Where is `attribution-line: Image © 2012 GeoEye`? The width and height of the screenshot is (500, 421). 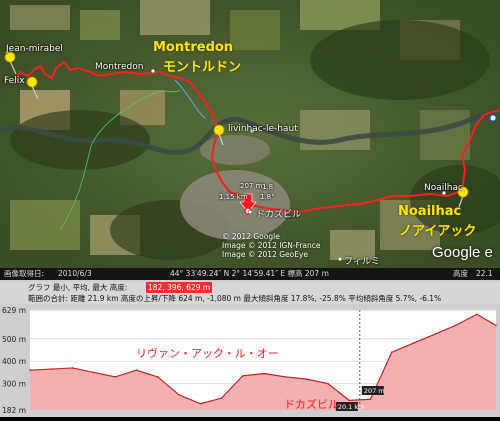
attribution-line: Image © 2012 GeoEye is located at coordinates (265, 254).